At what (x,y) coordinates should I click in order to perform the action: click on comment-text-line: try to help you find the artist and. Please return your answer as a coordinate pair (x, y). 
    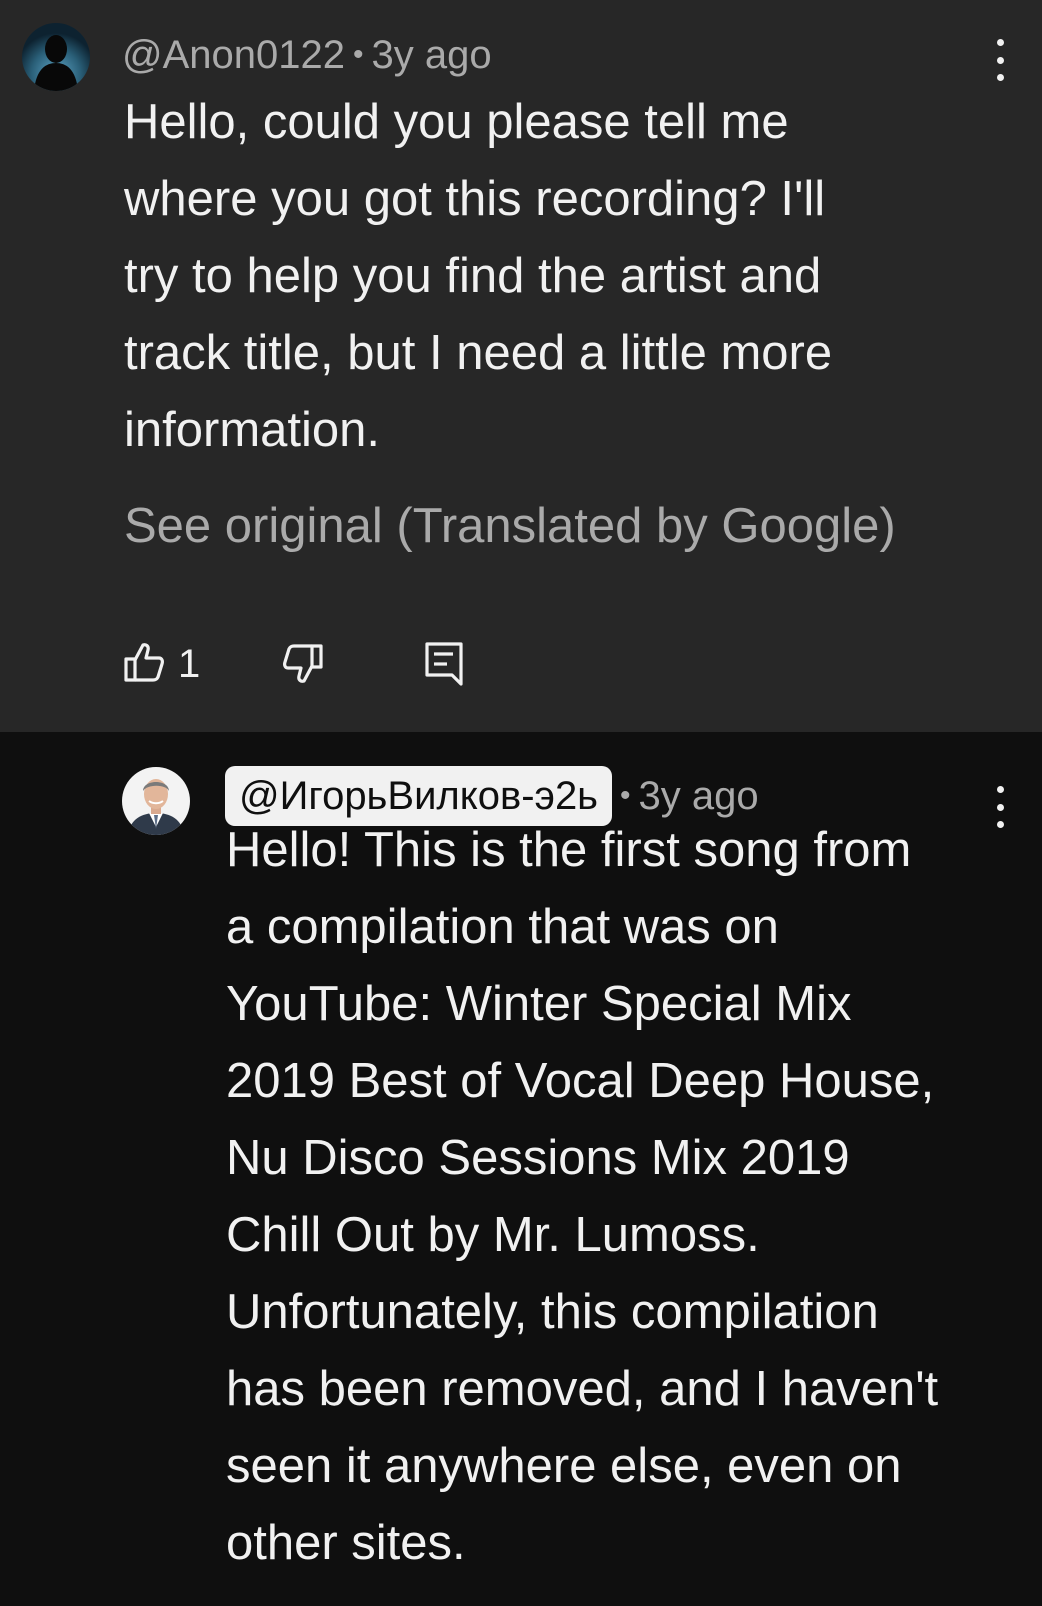
    Looking at the image, I should click on (473, 276).